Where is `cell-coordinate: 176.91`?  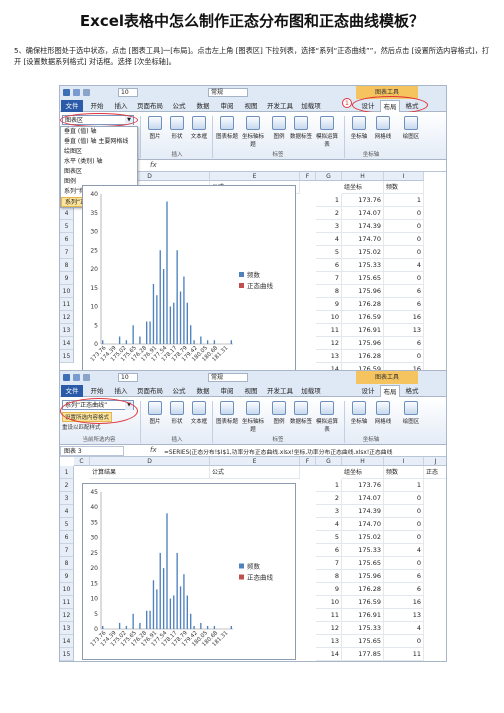
cell-coordinate: 176.91 is located at coordinates (363, 330).